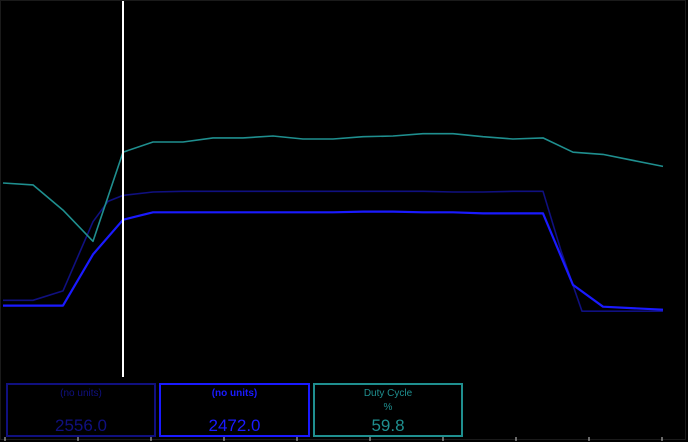  I want to click on readout-box-2: (no units) 2472.0, so click(234, 410).